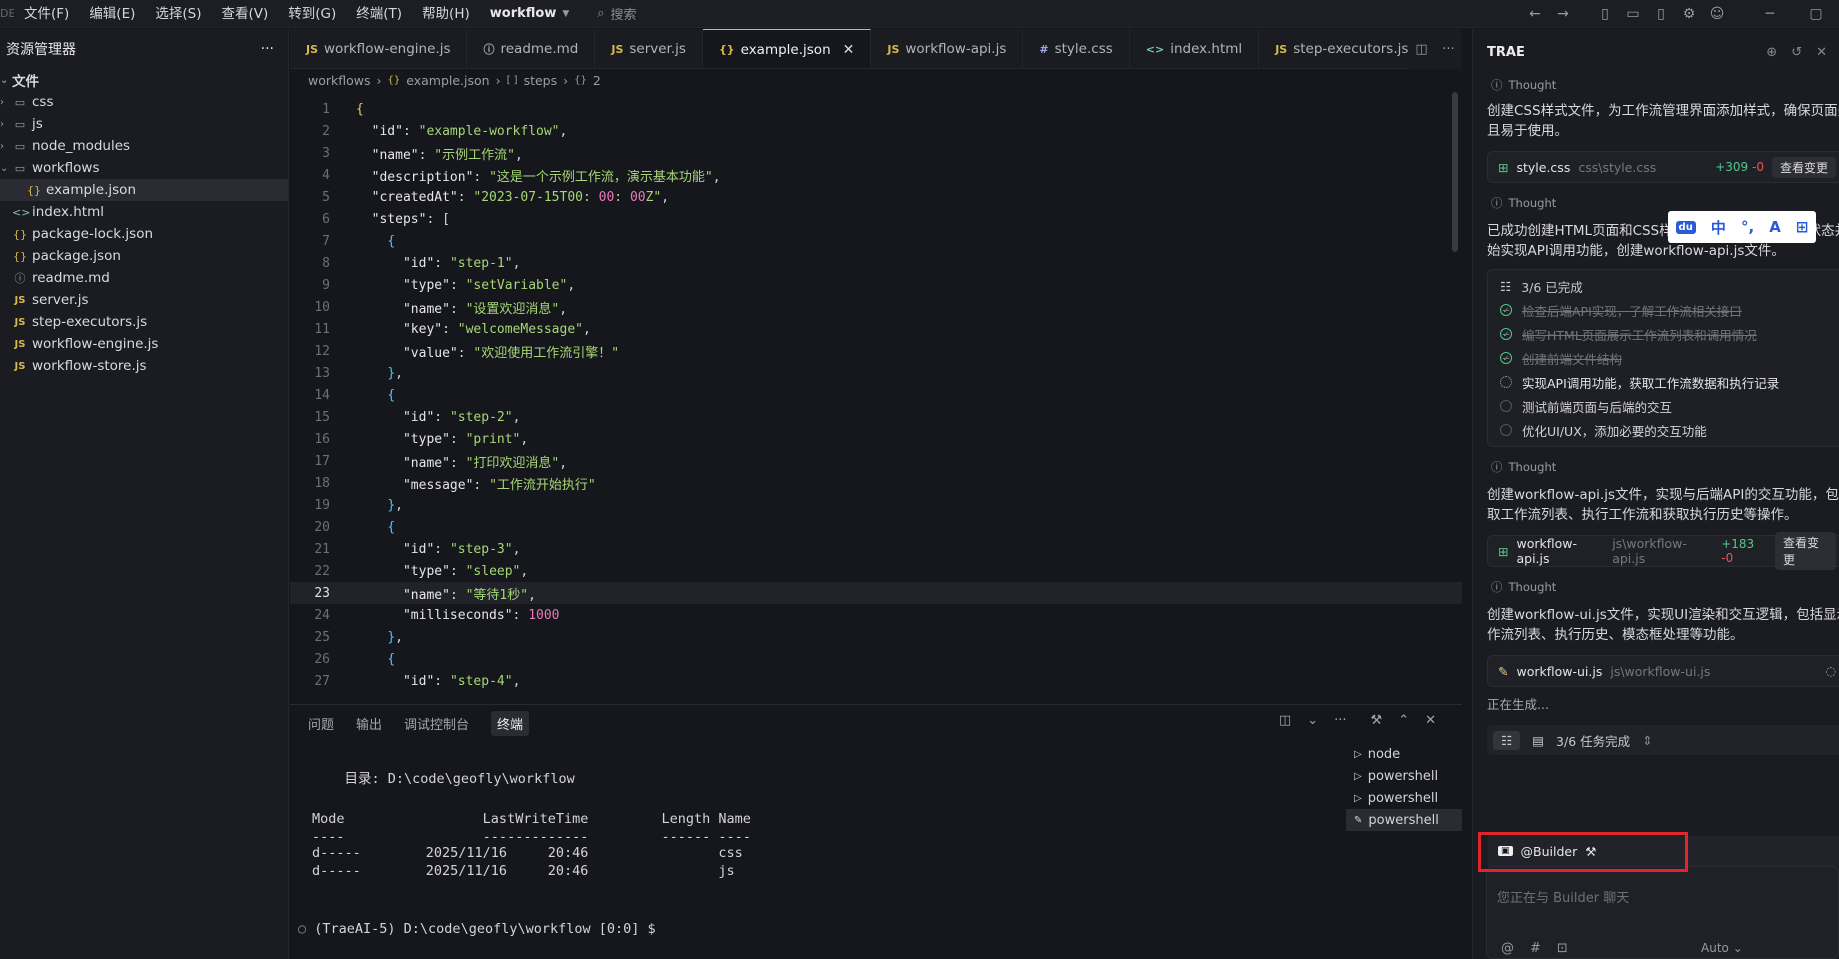  Describe the element at coordinates (1507, 740) in the screenshot. I see `list-icon: ☷` at that location.